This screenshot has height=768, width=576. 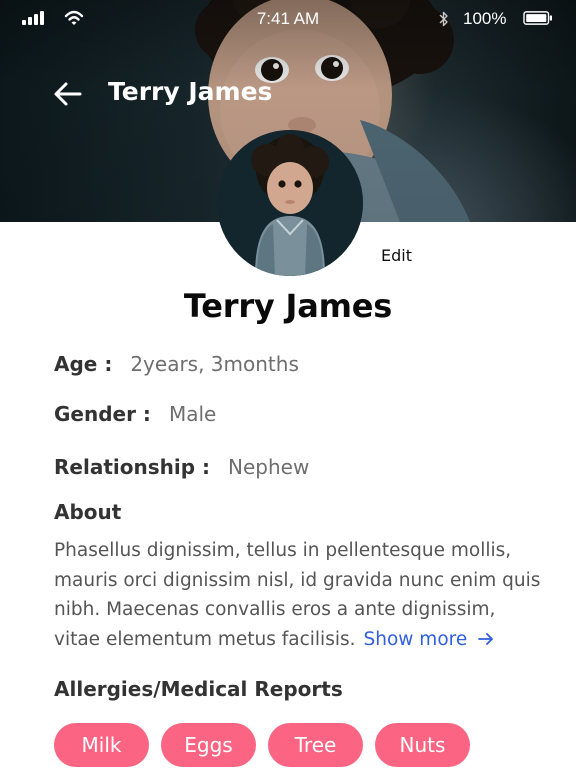 What do you see at coordinates (269, 467) in the screenshot?
I see `relationship-value: Nephew` at bounding box center [269, 467].